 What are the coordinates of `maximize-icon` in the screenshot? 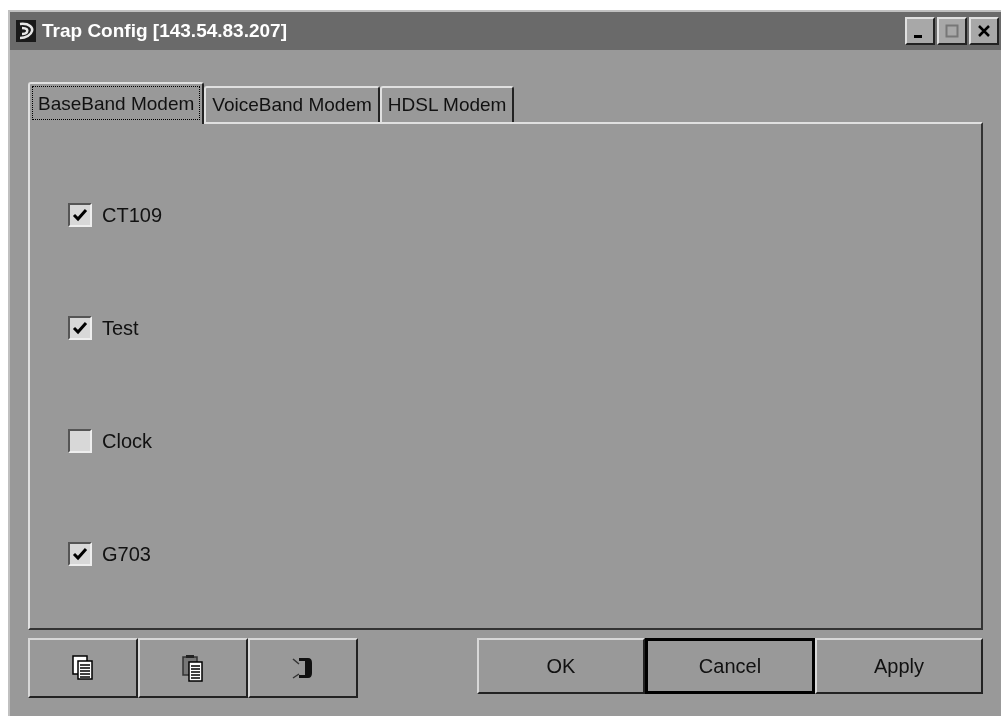 It's located at (952, 31).